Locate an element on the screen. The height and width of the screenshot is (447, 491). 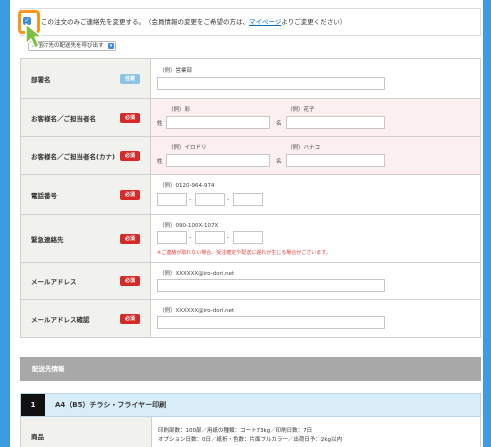
form-row-department: 部署名 任意 （例）営業部 is located at coordinates (250, 79).